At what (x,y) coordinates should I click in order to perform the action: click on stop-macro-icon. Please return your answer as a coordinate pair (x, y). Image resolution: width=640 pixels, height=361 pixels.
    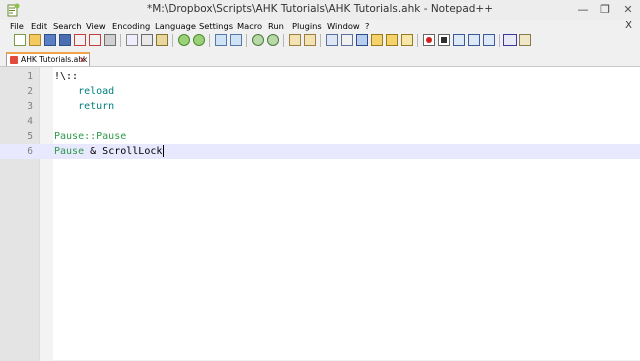
    Looking at the image, I should click on (444, 40).